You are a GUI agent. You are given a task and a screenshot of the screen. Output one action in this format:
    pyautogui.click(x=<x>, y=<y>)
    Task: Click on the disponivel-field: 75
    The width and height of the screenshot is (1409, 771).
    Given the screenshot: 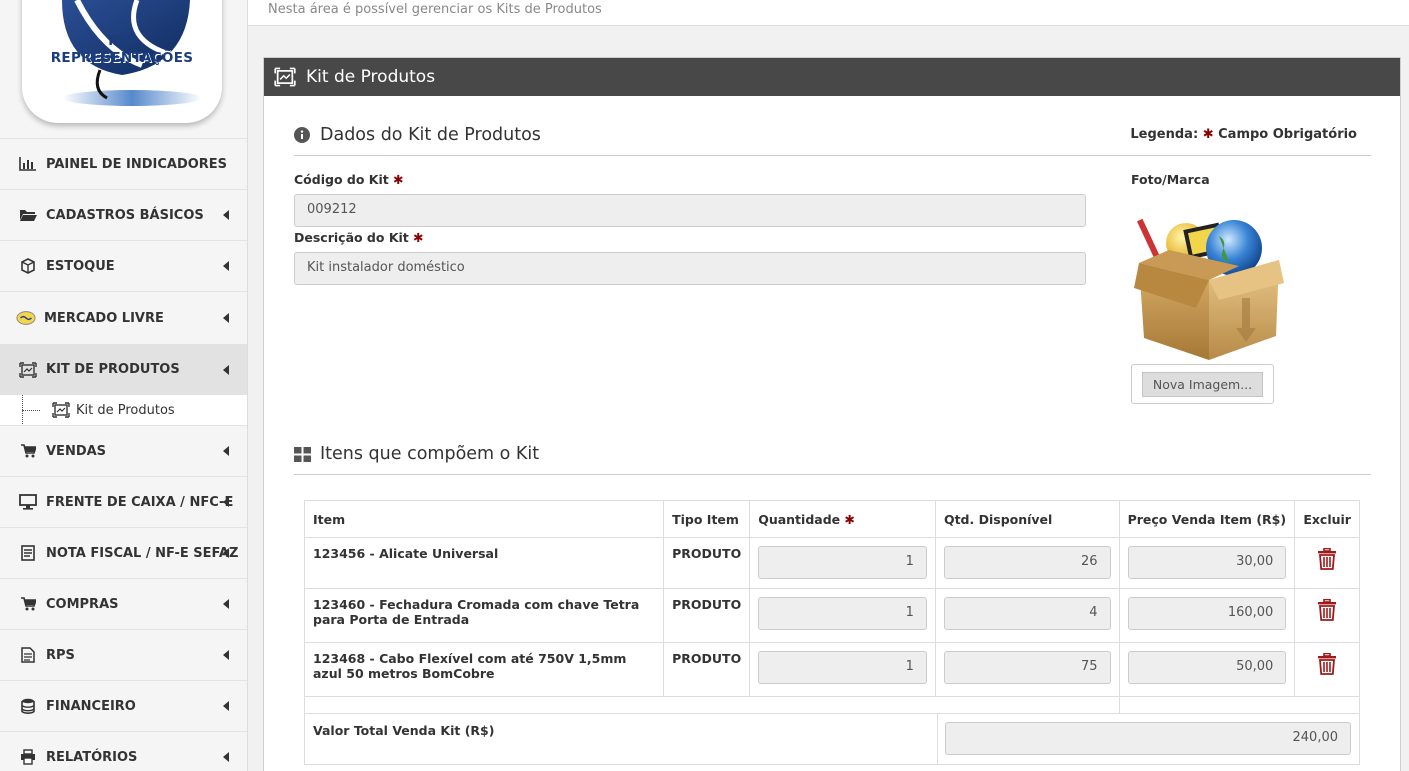 What is the action you would take?
    pyautogui.click(x=1027, y=667)
    